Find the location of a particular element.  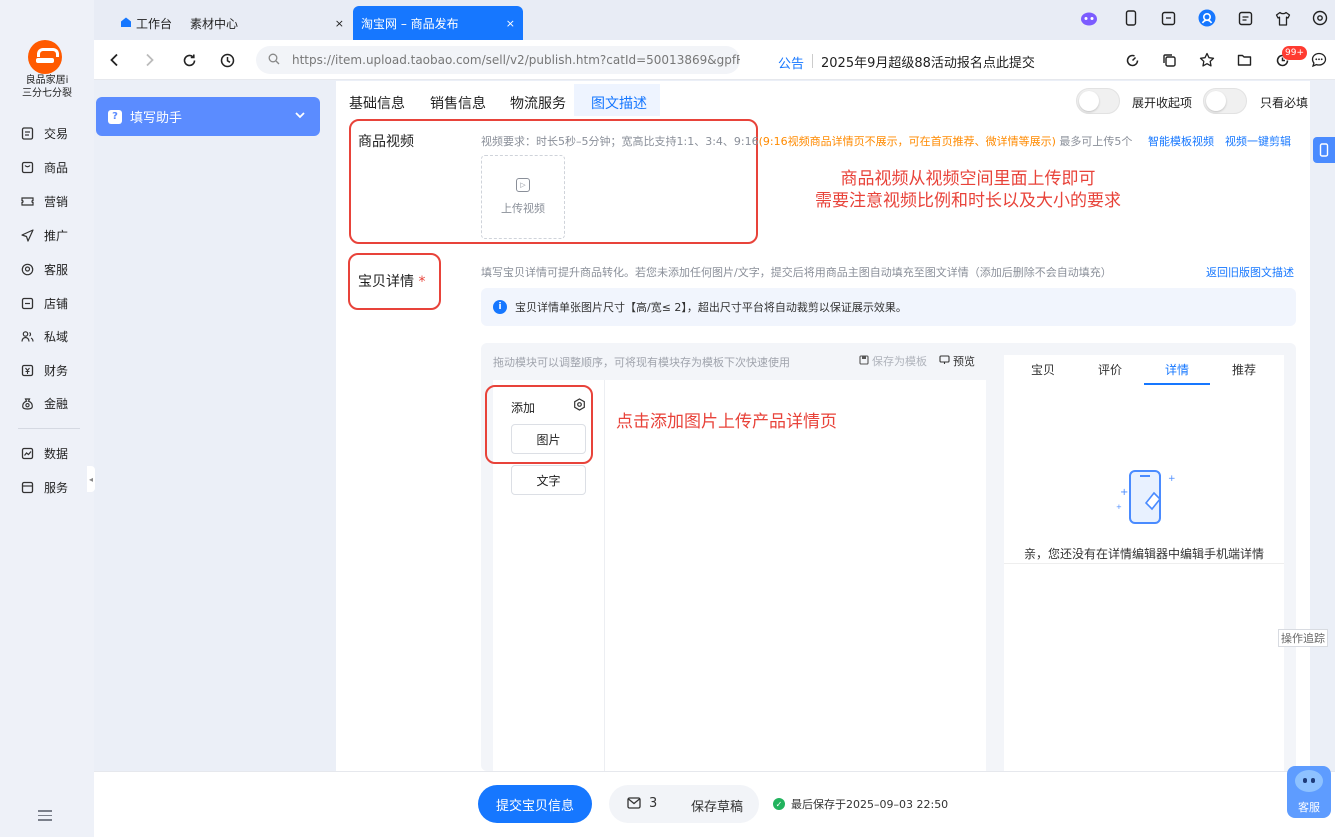

tab-logistics: 物流服务 is located at coordinates (538, 103).